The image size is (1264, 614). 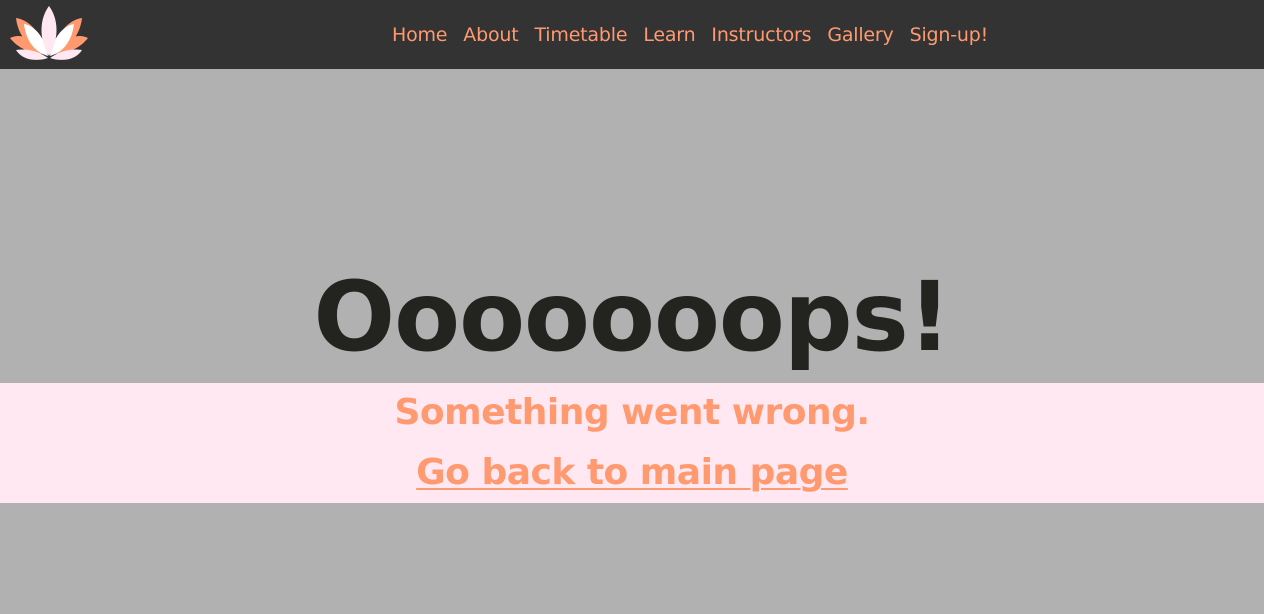 What do you see at coordinates (669, 35) in the screenshot?
I see `nav-link-learn: Learn` at bounding box center [669, 35].